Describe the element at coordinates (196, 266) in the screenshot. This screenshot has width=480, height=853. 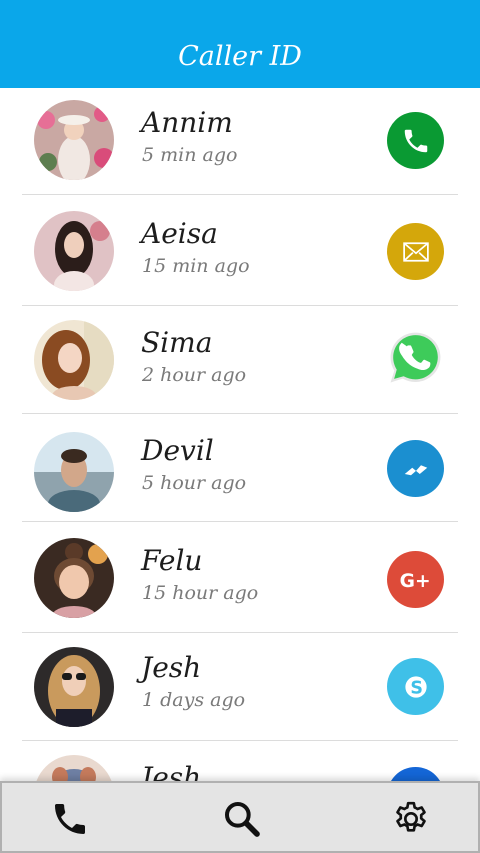
I see `contact-time: 15 min ago` at that location.